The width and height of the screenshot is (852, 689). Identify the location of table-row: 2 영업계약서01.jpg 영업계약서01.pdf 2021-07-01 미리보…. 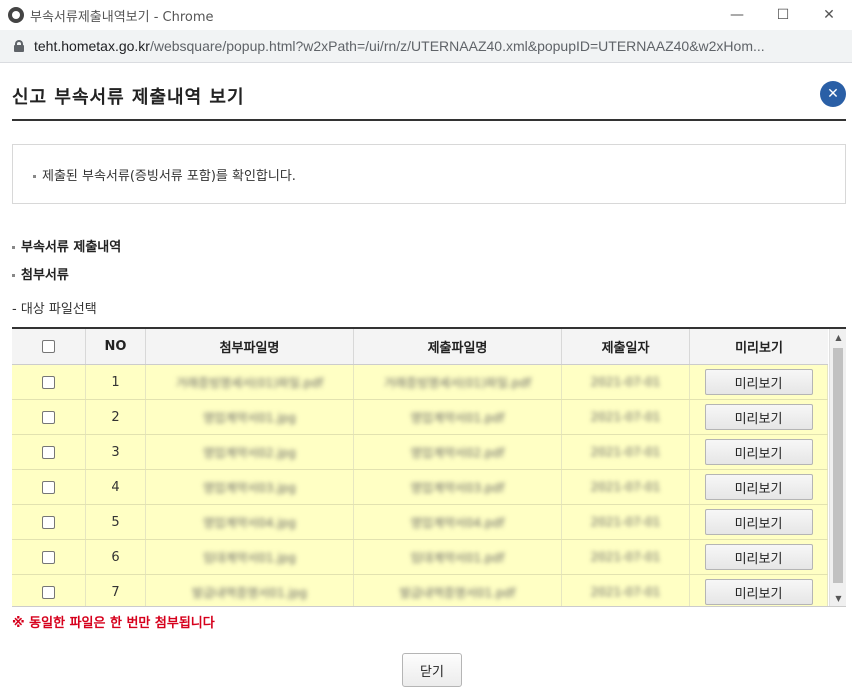
(420, 417).